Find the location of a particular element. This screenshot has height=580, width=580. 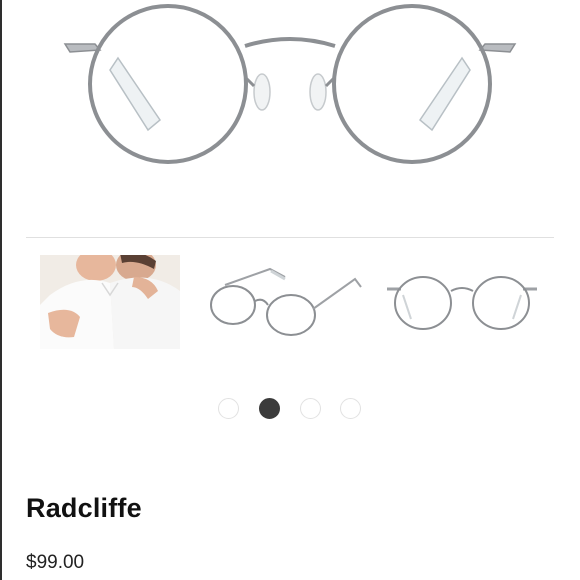

left-edge-border is located at coordinates (1, 290).